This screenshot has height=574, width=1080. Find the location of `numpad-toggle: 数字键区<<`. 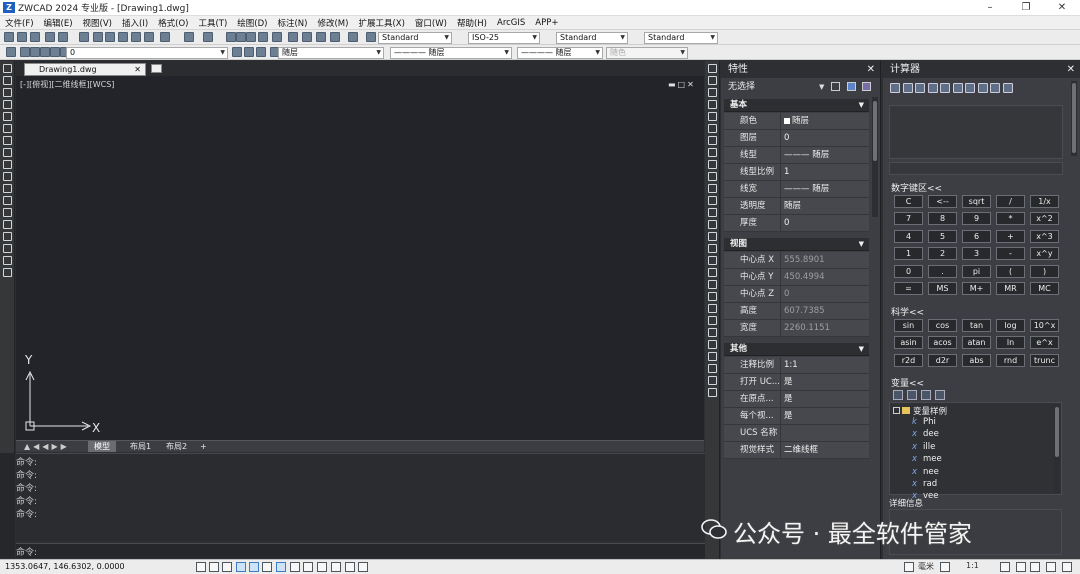

numpad-toggle: 数字键区<< is located at coordinates (916, 187).